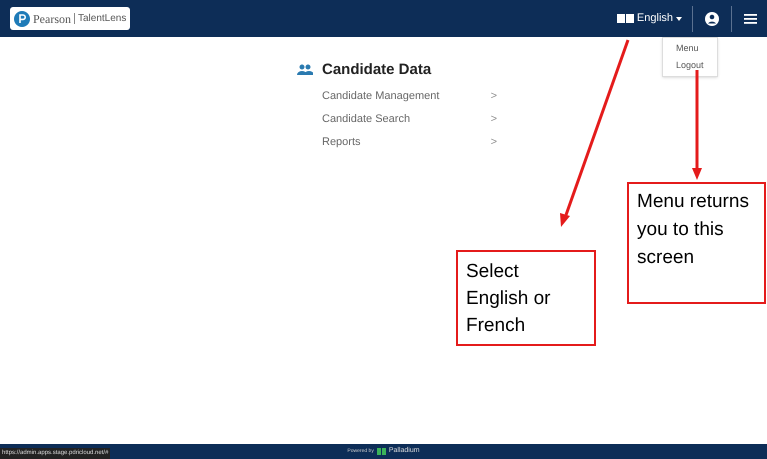  I want to click on logo: Pearson TalentLens, so click(70, 18).